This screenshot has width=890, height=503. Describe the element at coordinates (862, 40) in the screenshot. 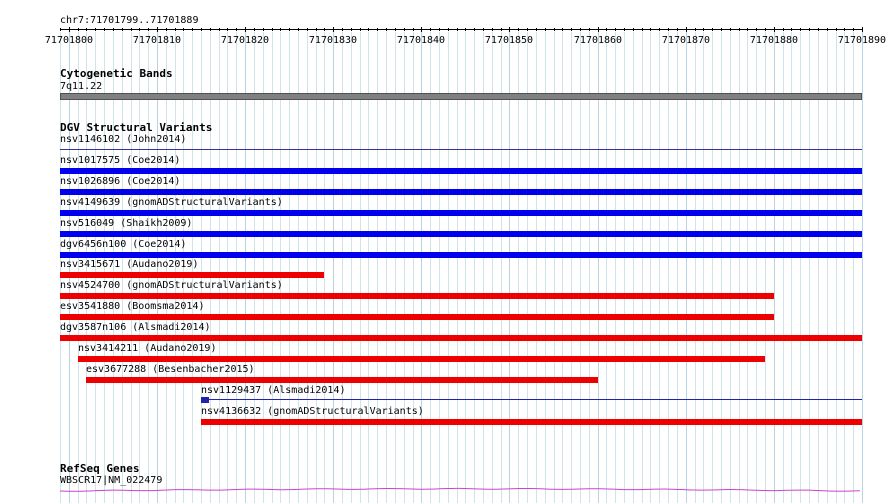

I see `ruler-tick-label: 71701890` at that location.